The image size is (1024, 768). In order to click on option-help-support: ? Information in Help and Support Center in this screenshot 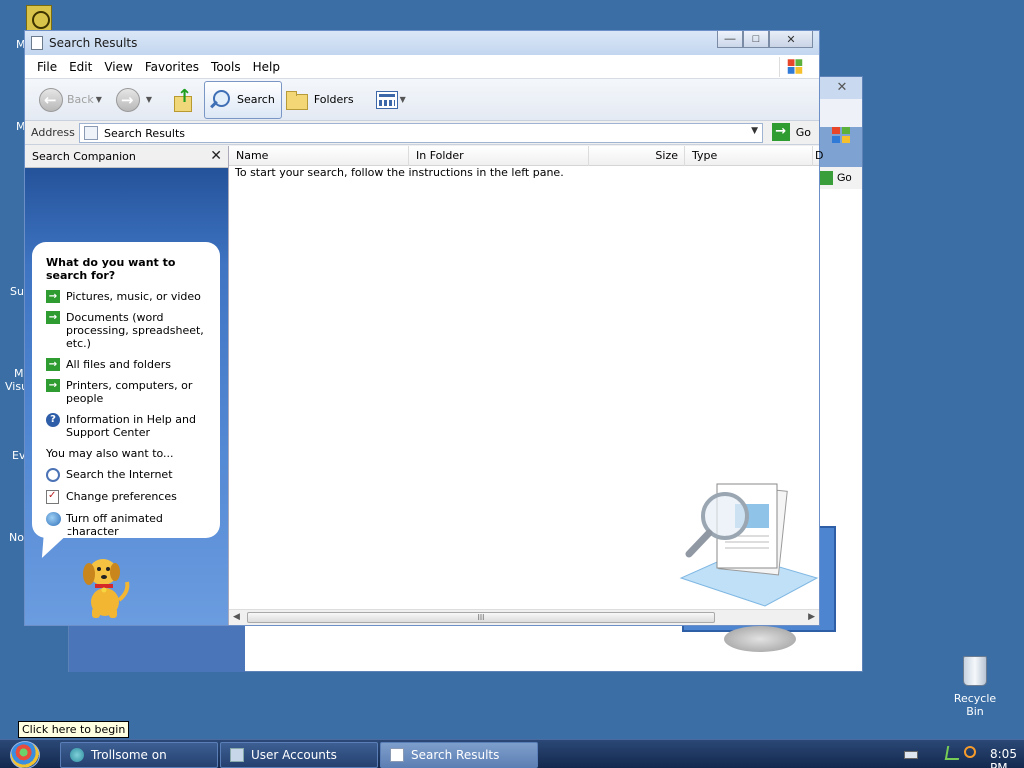, I will do `click(127, 426)`.